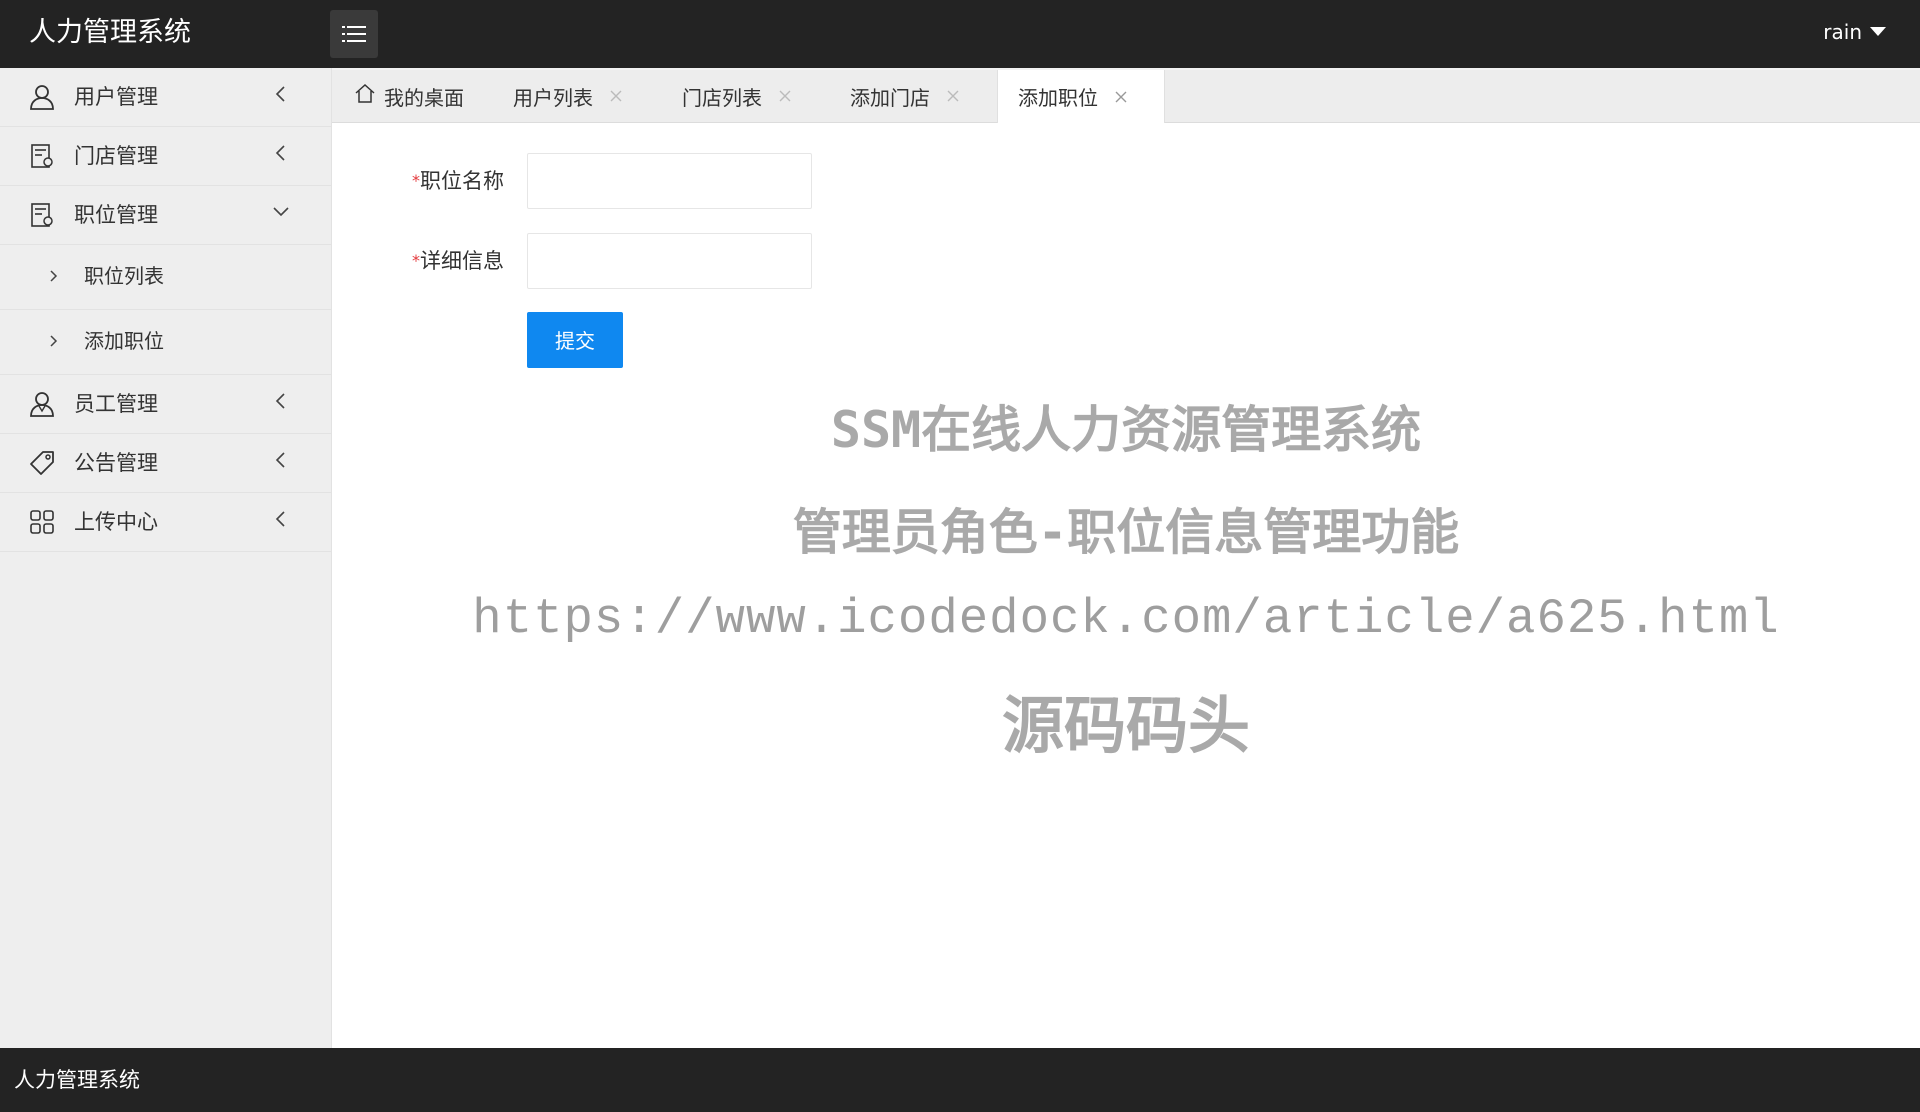  What do you see at coordinates (42, 404) in the screenshot?
I see `staff-icon` at bounding box center [42, 404].